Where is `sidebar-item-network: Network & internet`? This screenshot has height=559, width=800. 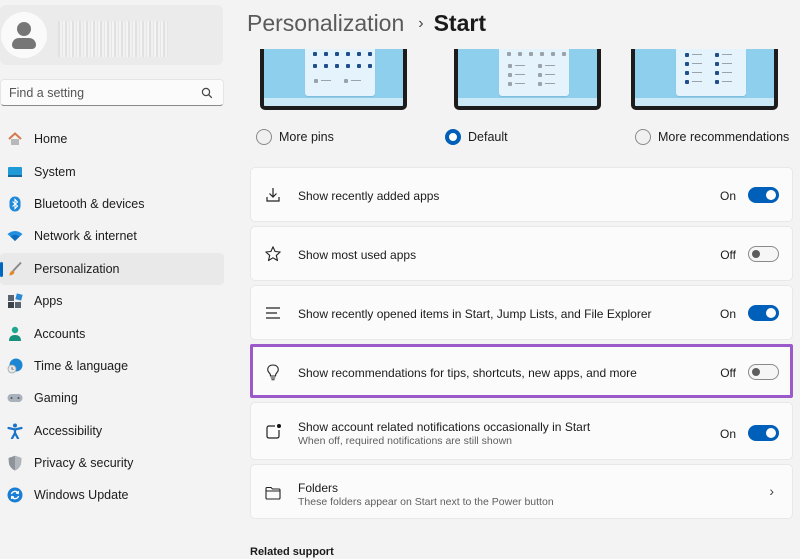
sidebar-item-network: Network & internet is located at coordinates (112, 236).